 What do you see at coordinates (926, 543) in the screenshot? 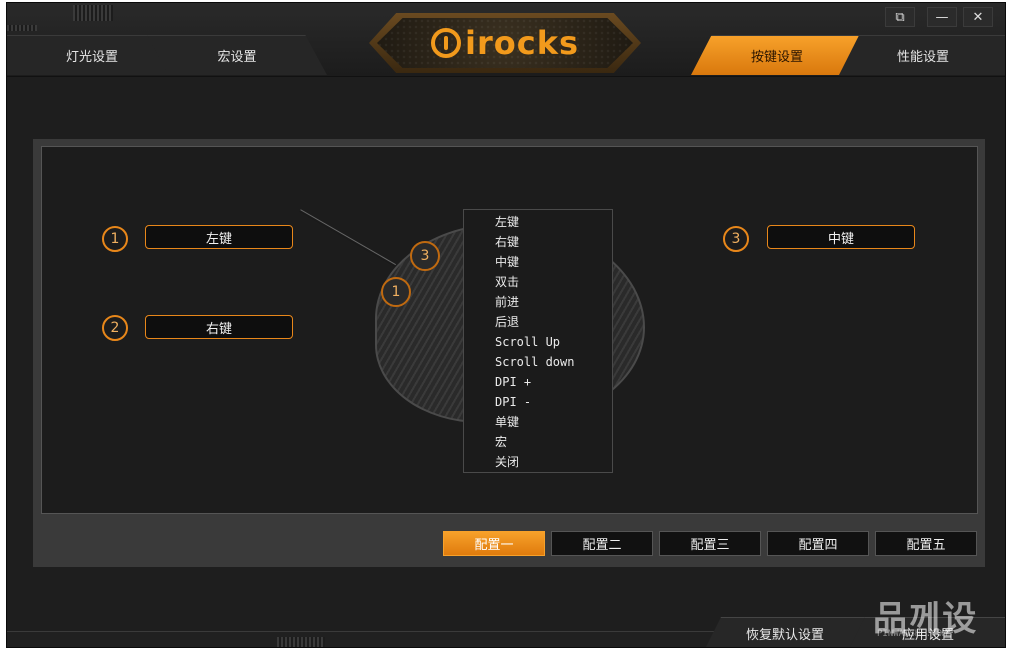
I see `profile-5-button: 配置五` at bounding box center [926, 543].